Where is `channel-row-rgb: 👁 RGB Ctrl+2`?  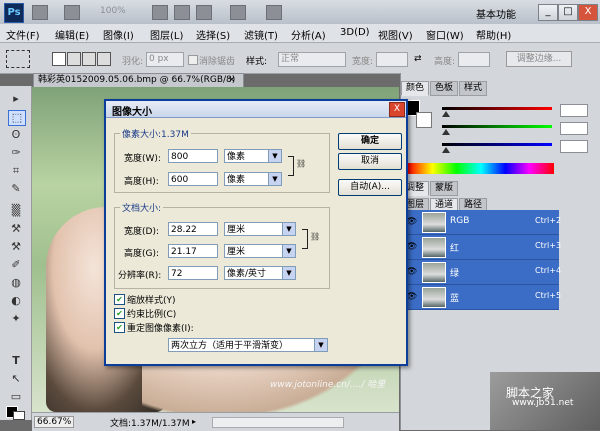 channel-row-rgb: 👁 RGB Ctrl+2 is located at coordinates (482, 222).